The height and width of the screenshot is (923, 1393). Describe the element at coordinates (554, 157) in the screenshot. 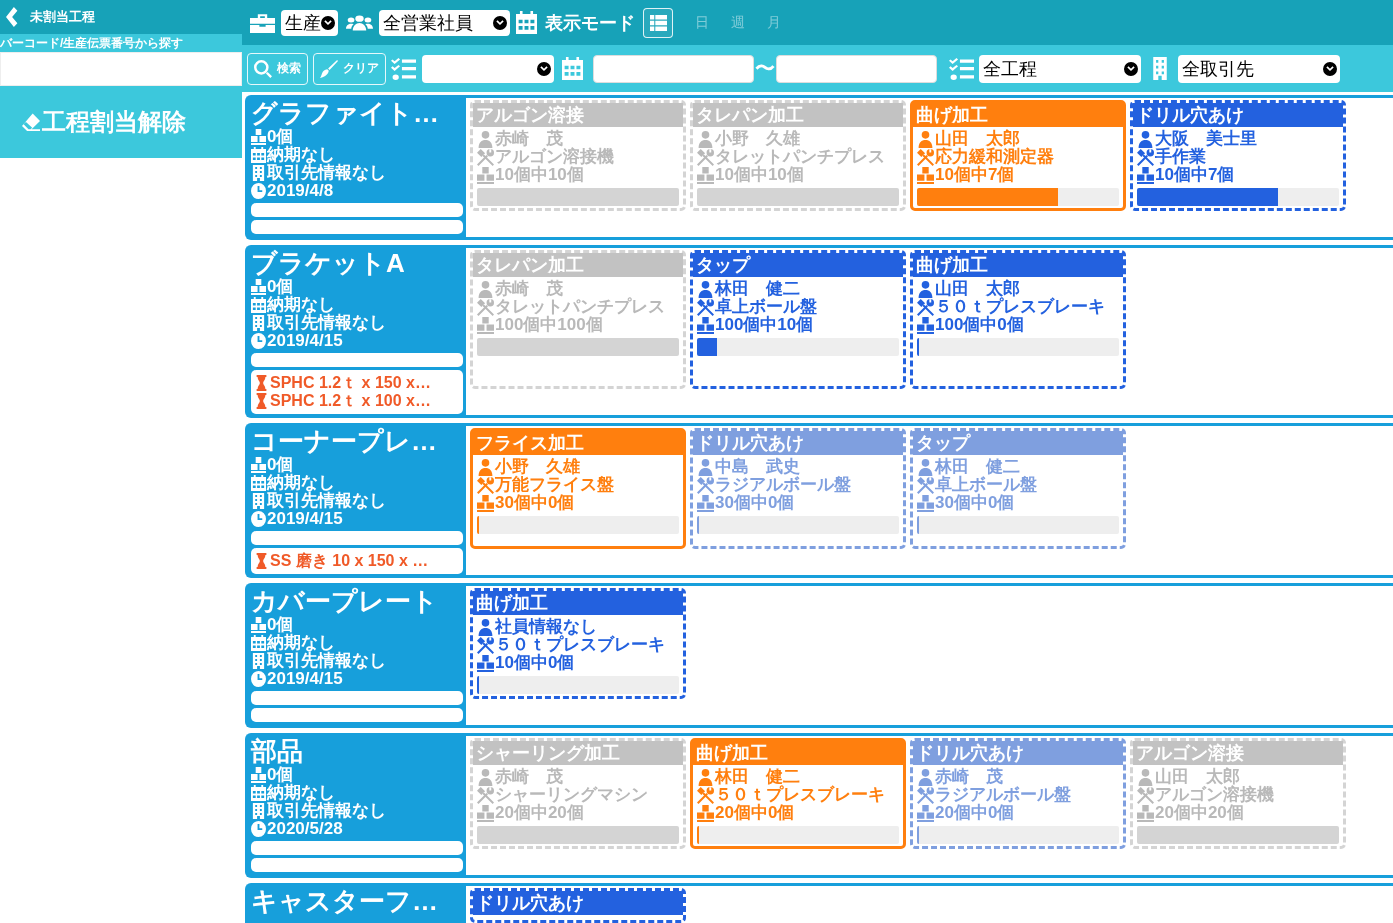

I see `machine-name: アルゴン溶接機` at that location.